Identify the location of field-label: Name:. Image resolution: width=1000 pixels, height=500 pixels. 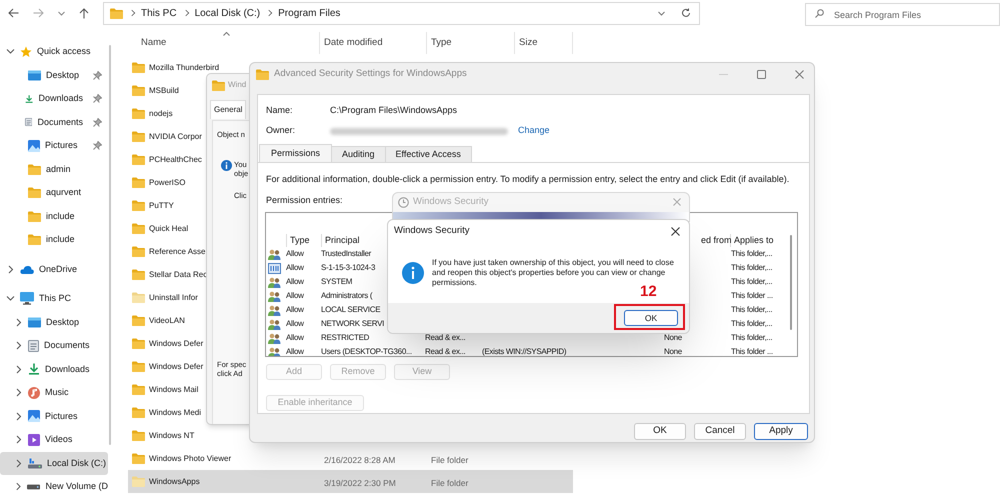
(280, 111).